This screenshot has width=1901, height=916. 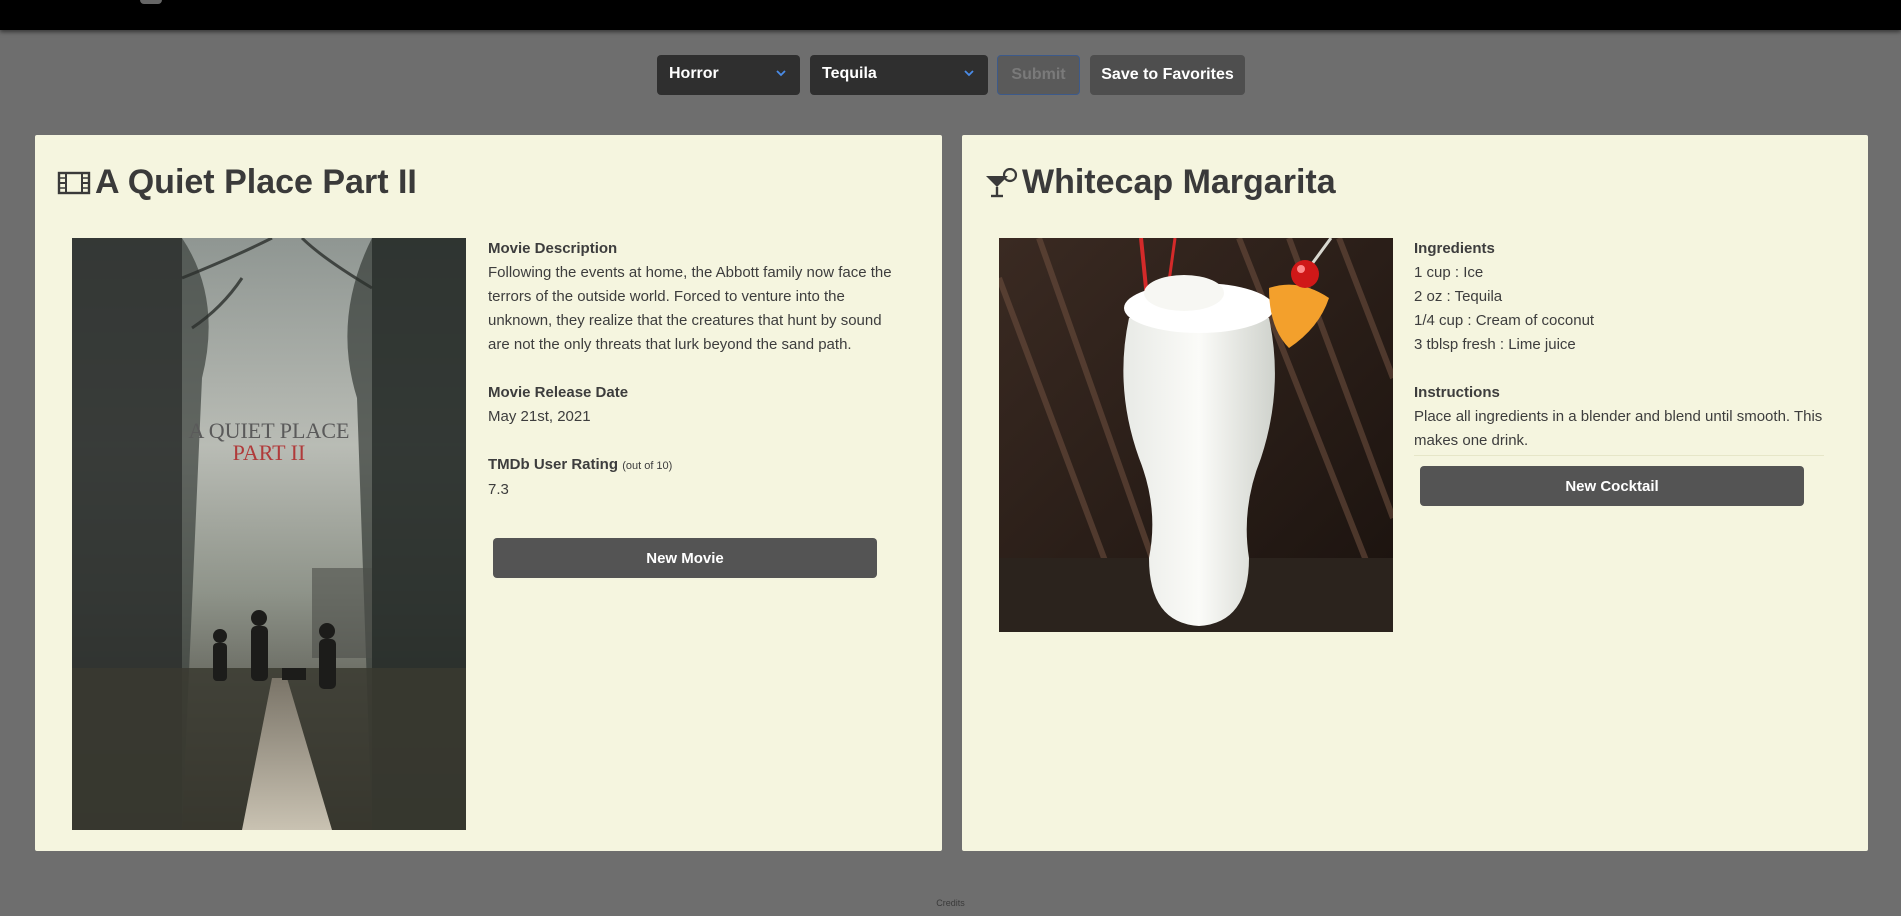 What do you see at coordinates (1495, 344) in the screenshot?
I see `ingredient-item: 3 tblsp fresh : Lime juice` at bounding box center [1495, 344].